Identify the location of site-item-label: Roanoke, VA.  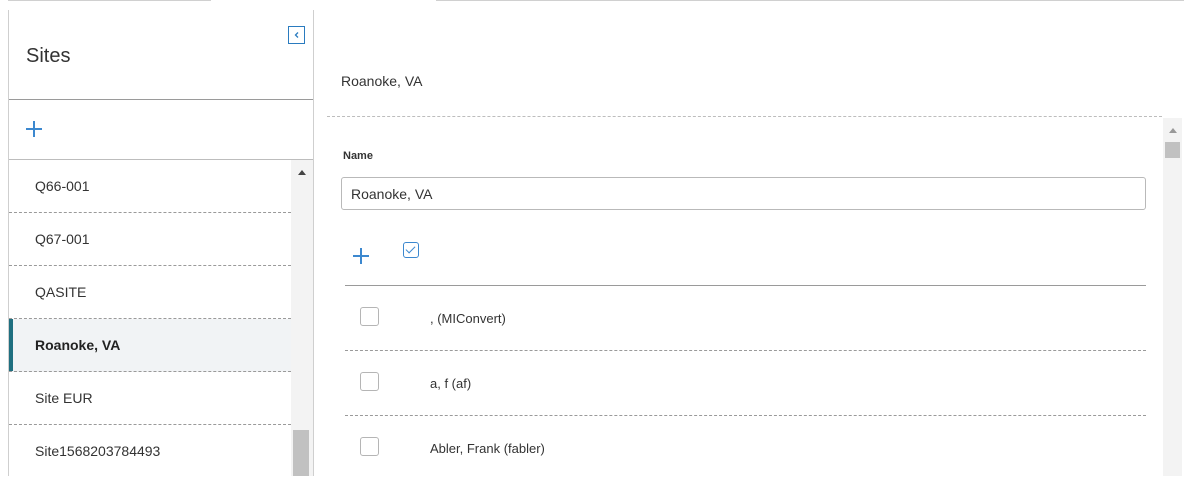
(78, 345).